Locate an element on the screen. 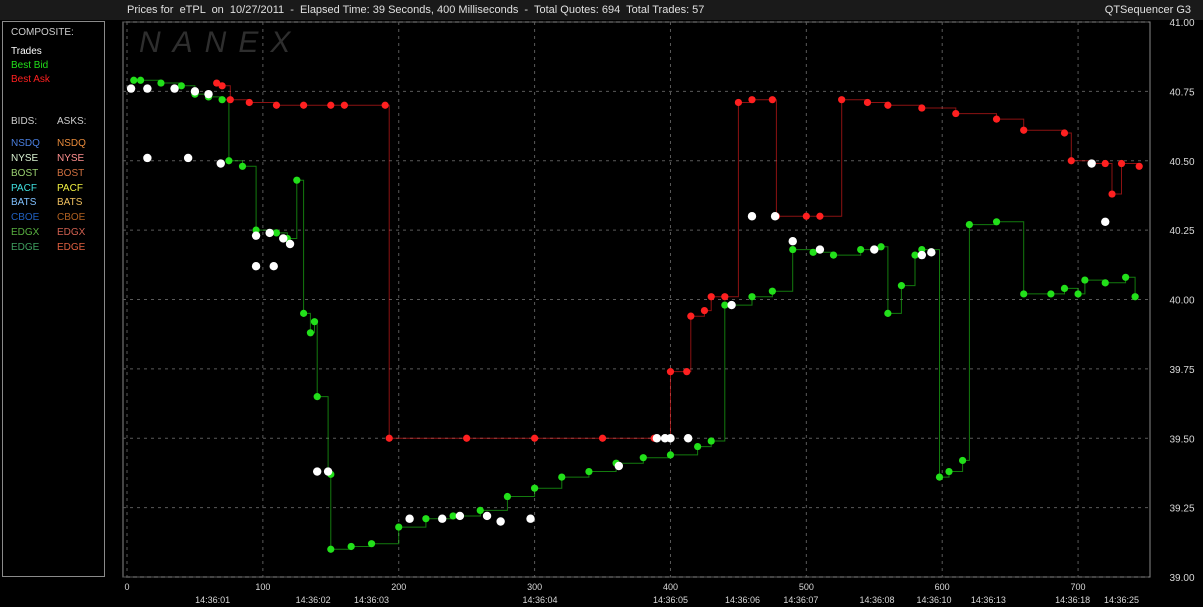 The height and width of the screenshot is (607, 1203). y-tick-label: 39.25 is located at coordinates (1181, 509).